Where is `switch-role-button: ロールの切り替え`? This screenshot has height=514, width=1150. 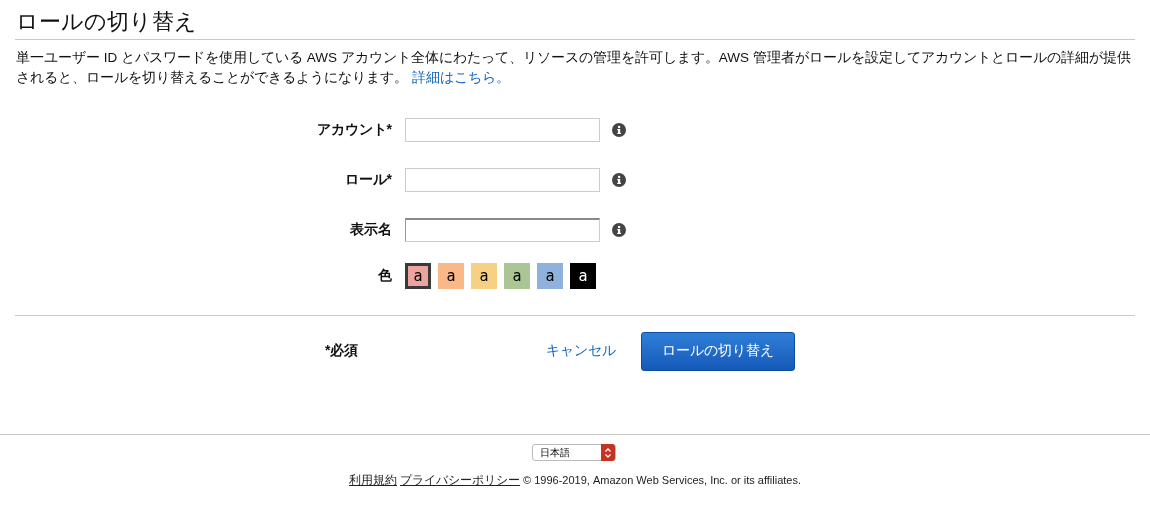 switch-role-button: ロールの切り替え is located at coordinates (718, 351).